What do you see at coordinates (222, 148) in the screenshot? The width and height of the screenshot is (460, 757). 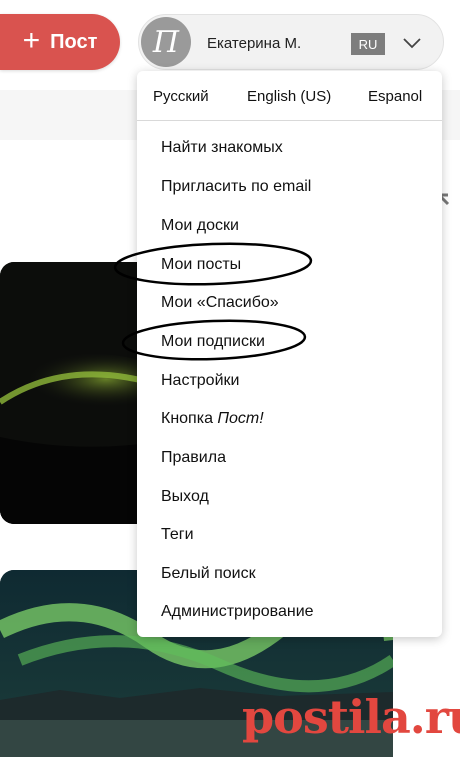 I see `menu-item-find-friends: Найти знакомых` at bounding box center [222, 148].